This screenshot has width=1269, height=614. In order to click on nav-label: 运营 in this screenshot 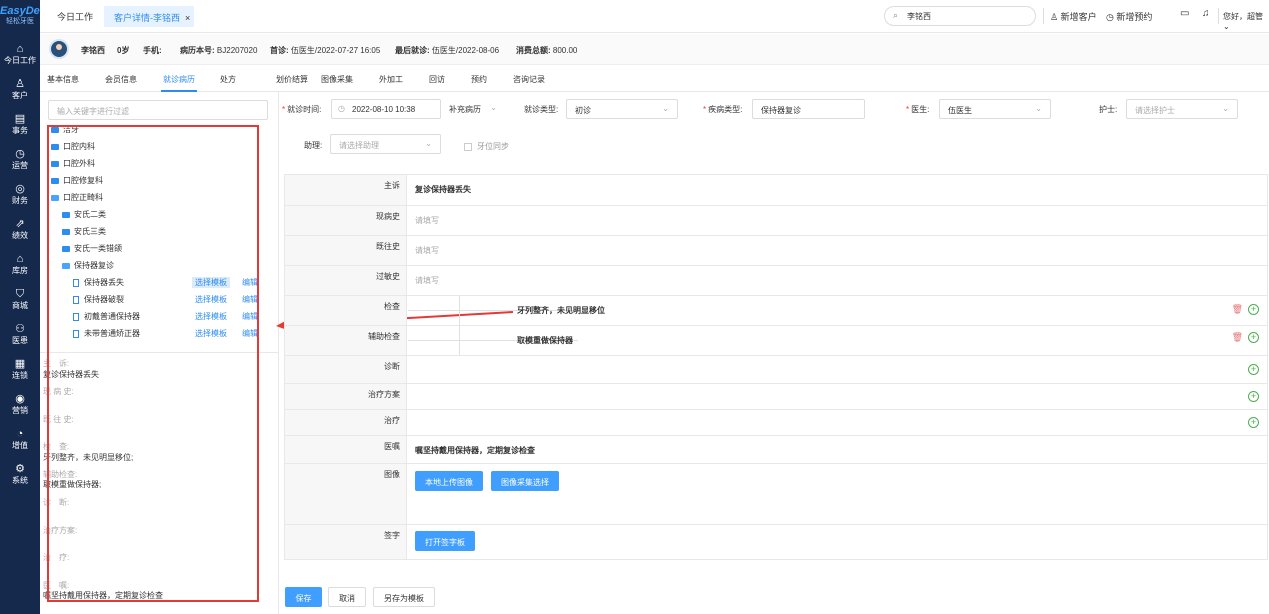, I will do `click(20, 165)`.